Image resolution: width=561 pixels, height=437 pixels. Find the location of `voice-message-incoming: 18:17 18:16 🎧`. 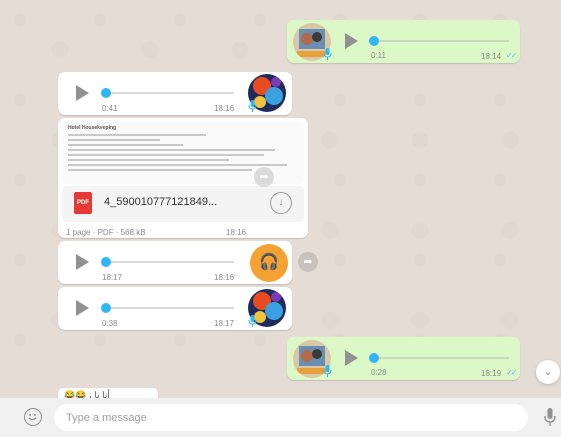

voice-message-incoming: 18:17 18:16 🎧 is located at coordinates (175, 262).